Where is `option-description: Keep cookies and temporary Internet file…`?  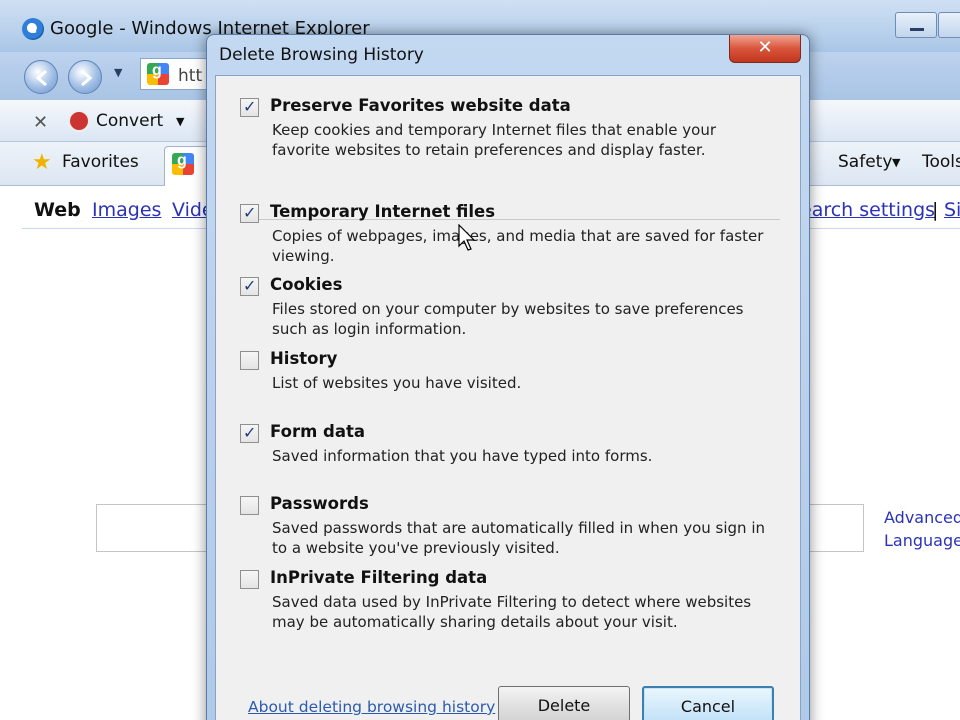
option-description: Keep cookies and temporary Internet file… is located at coordinates (494, 140).